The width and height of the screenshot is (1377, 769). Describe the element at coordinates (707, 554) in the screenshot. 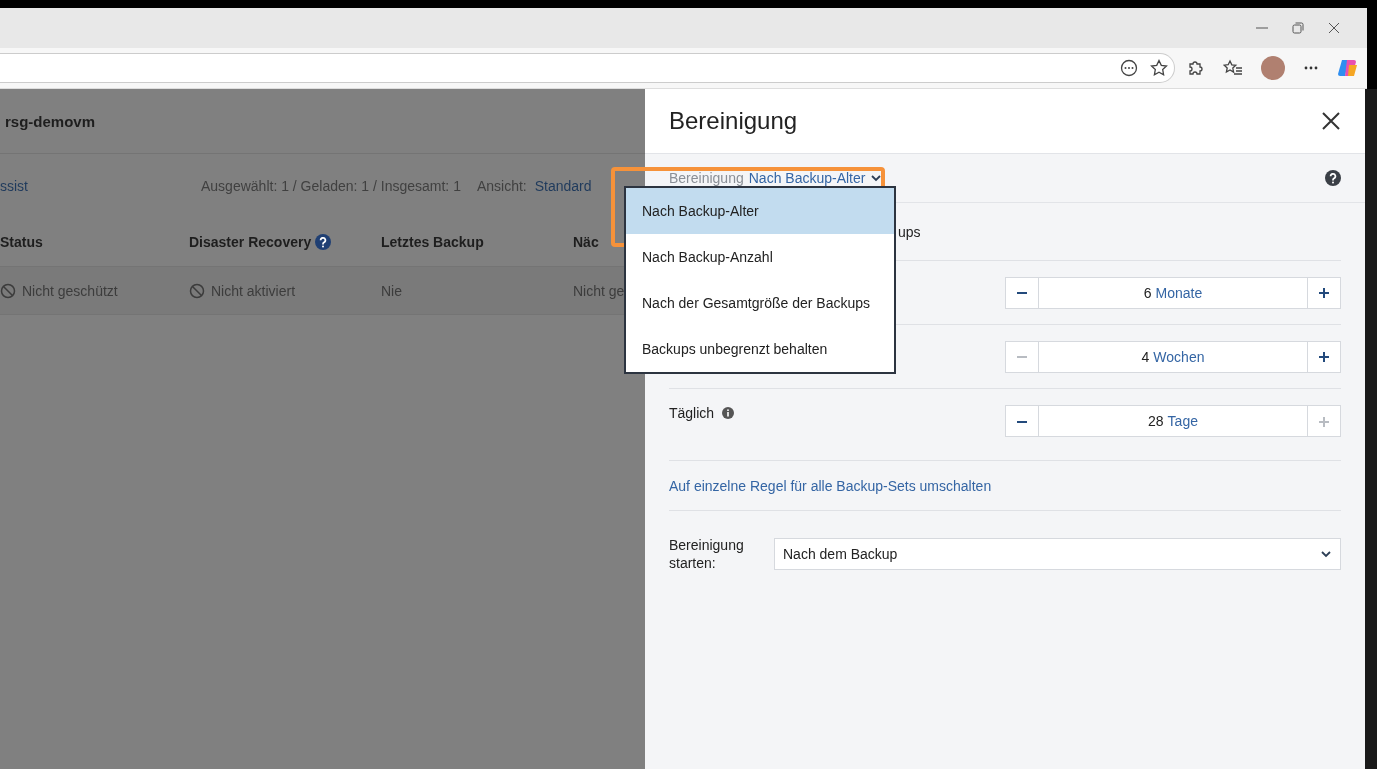

I see `start-label: Bereinigung starten:` at that location.